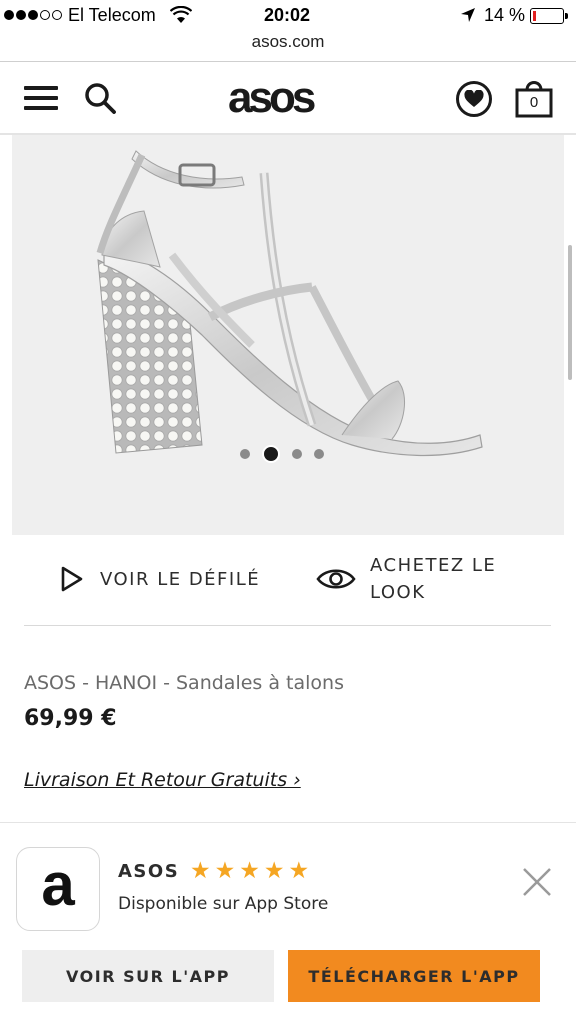  What do you see at coordinates (468, 15) in the screenshot?
I see `location-arrow-icon` at bounding box center [468, 15].